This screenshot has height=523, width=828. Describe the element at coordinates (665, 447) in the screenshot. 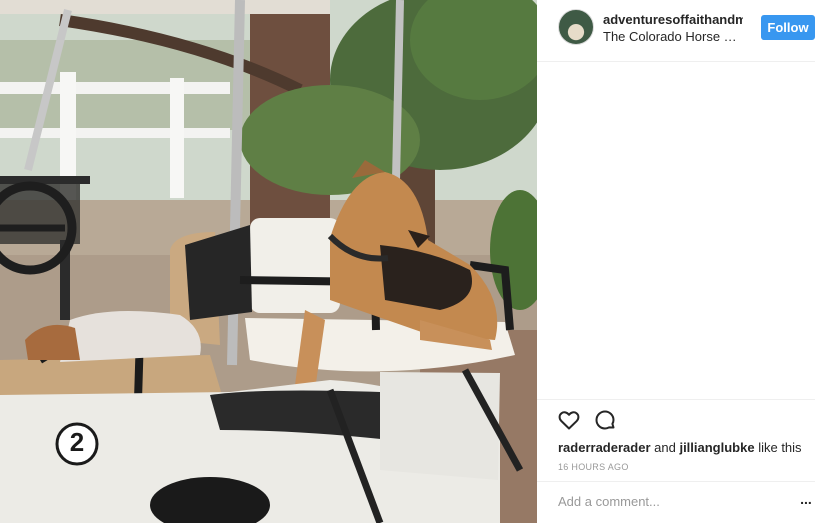

I see `likes-joiner: and` at that location.